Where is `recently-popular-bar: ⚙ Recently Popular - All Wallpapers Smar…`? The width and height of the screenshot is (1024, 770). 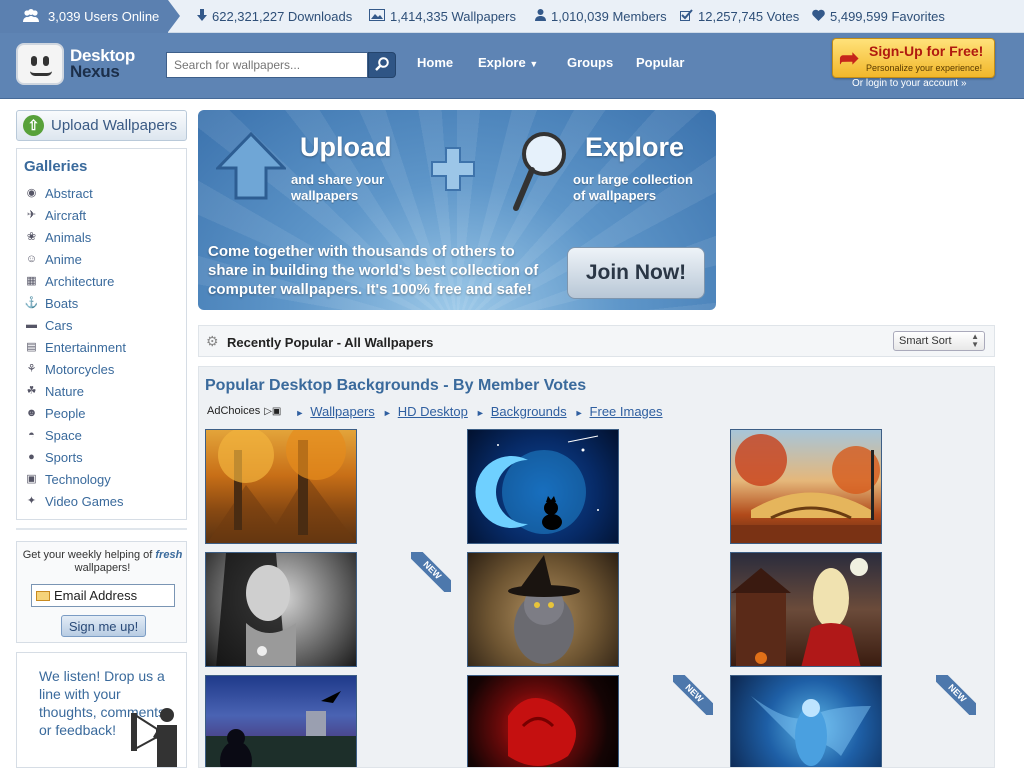
recently-popular-bar: ⚙ Recently Popular - All Wallpapers Smar… is located at coordinates (596, 341).